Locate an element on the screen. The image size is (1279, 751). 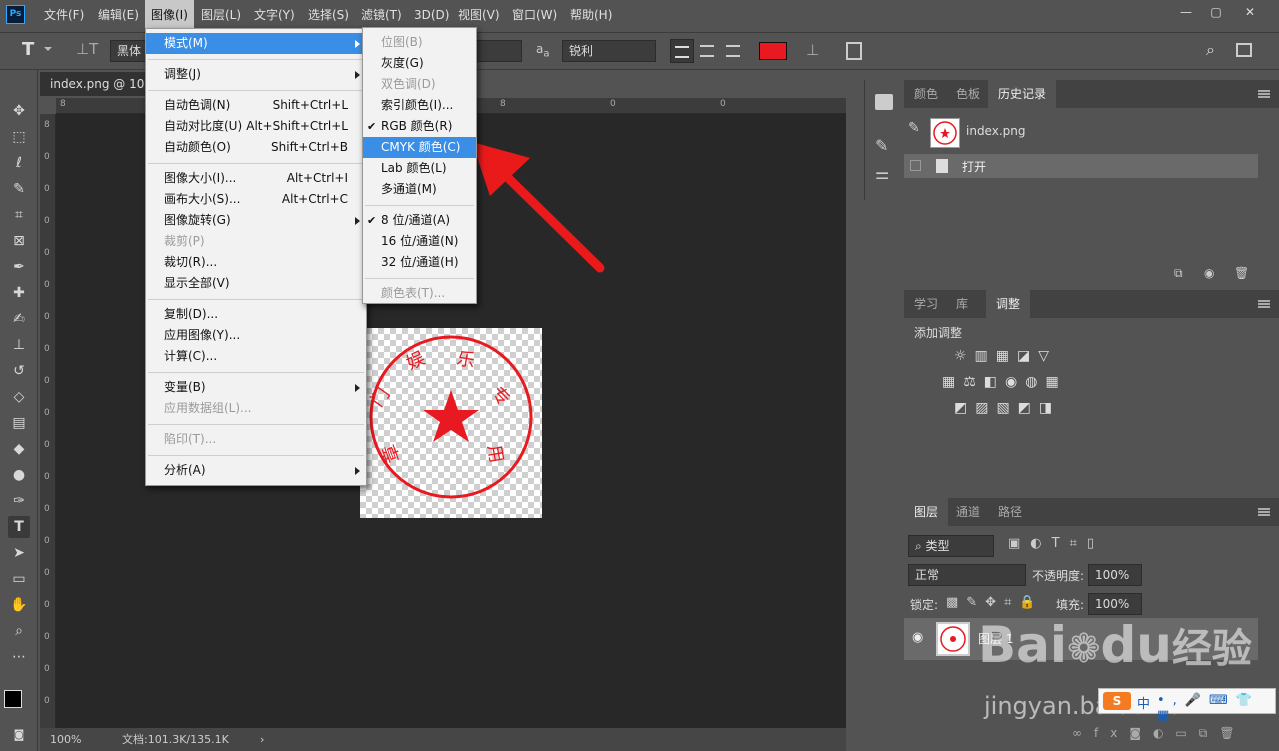
fill-input: 100% is located at coordinates (1115, 604).